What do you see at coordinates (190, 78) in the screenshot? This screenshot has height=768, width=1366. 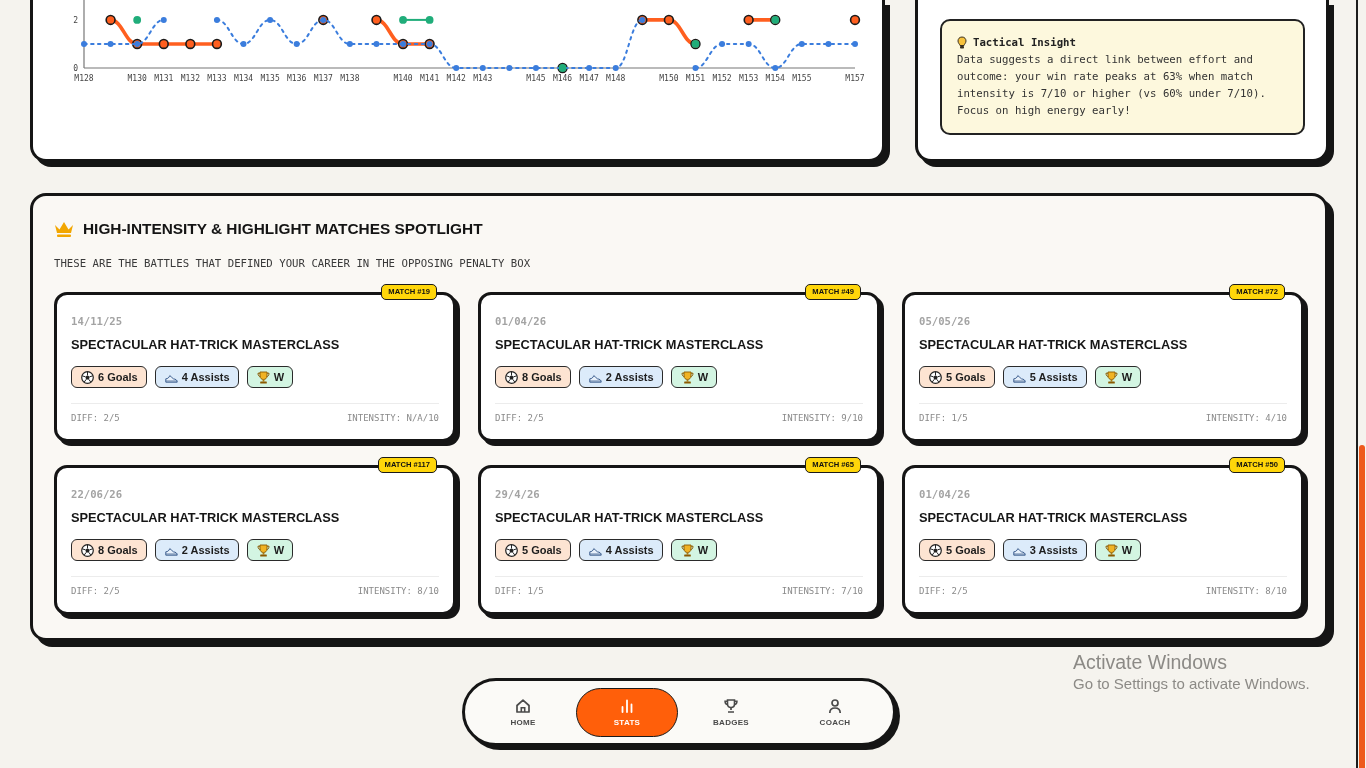 I see `x-tick-label: M132` at bounding box center [190, 78].